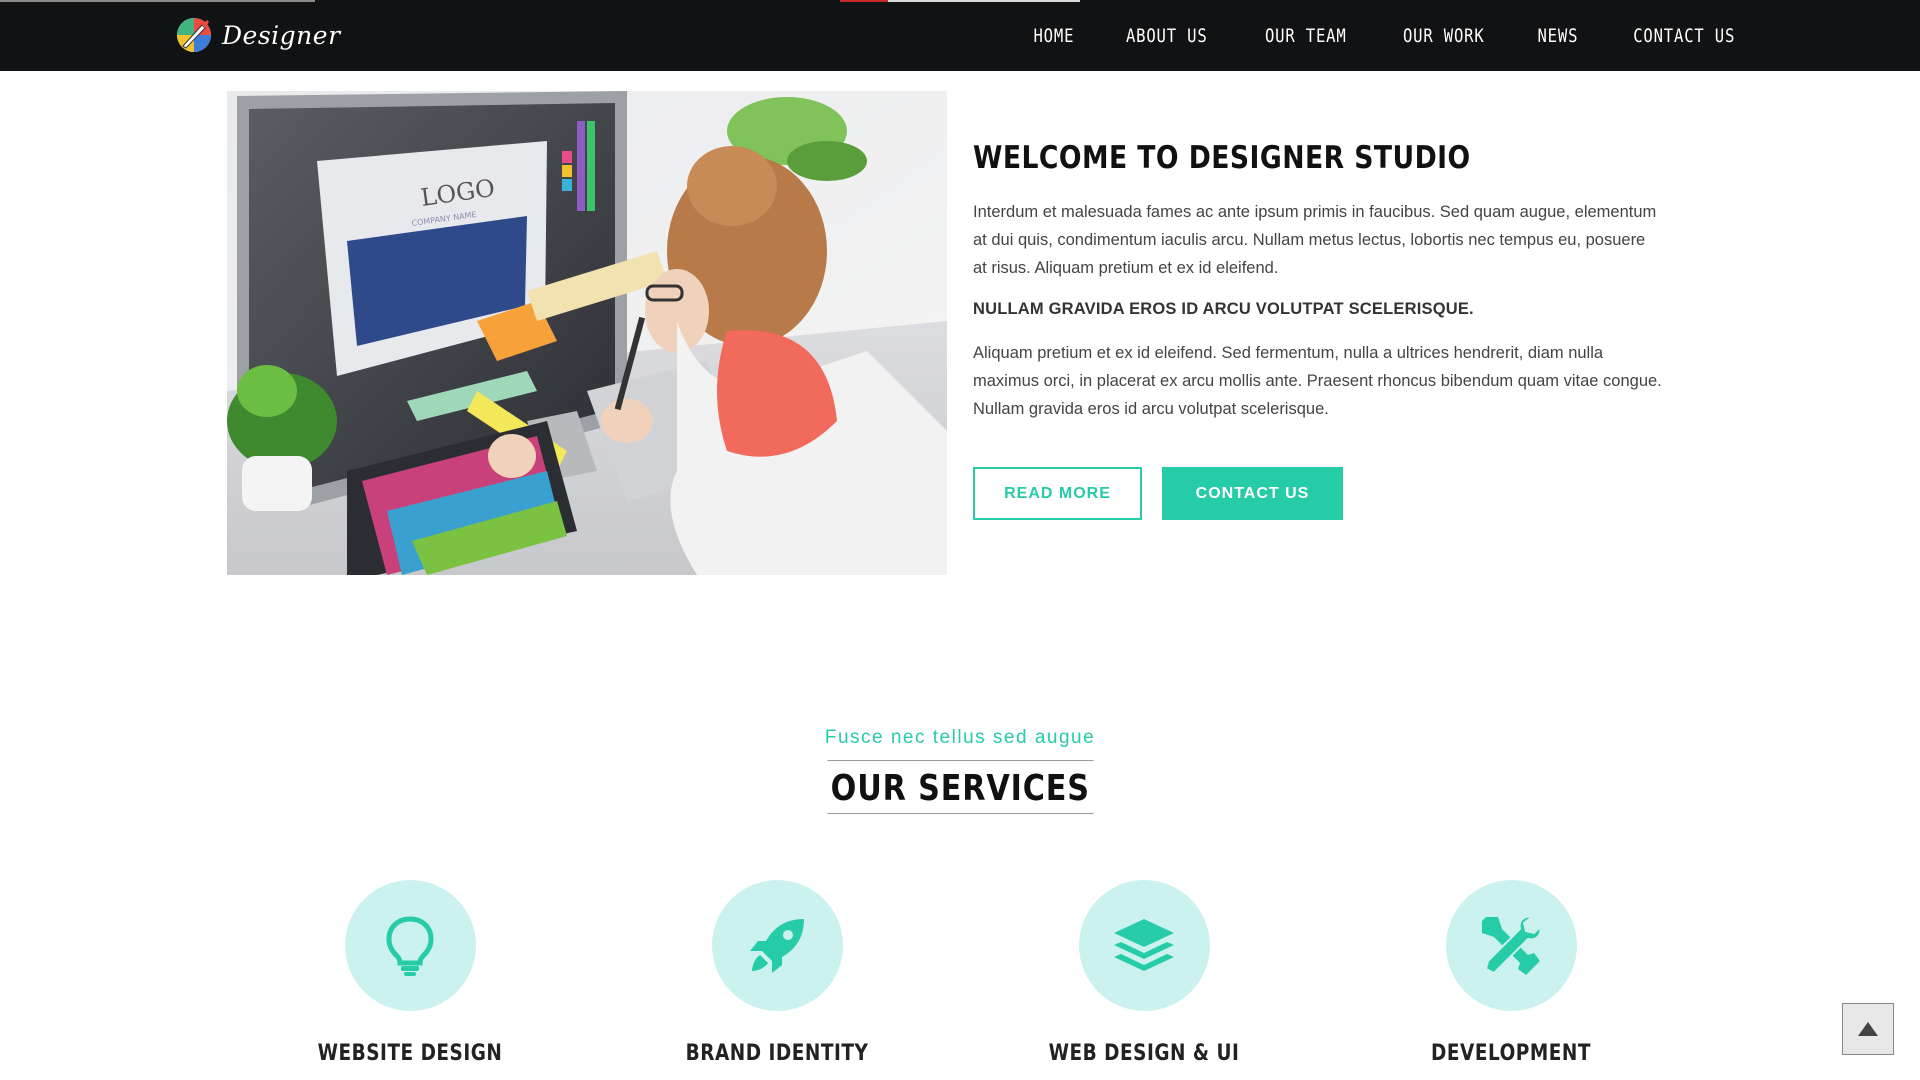 Image resolution: width=1920 pixels, height=1080 pixels. What do you see at coordinates (194, 35) in the screenshot?
I see `paint-brush-logo-icon` at bounding box center [194, 35].